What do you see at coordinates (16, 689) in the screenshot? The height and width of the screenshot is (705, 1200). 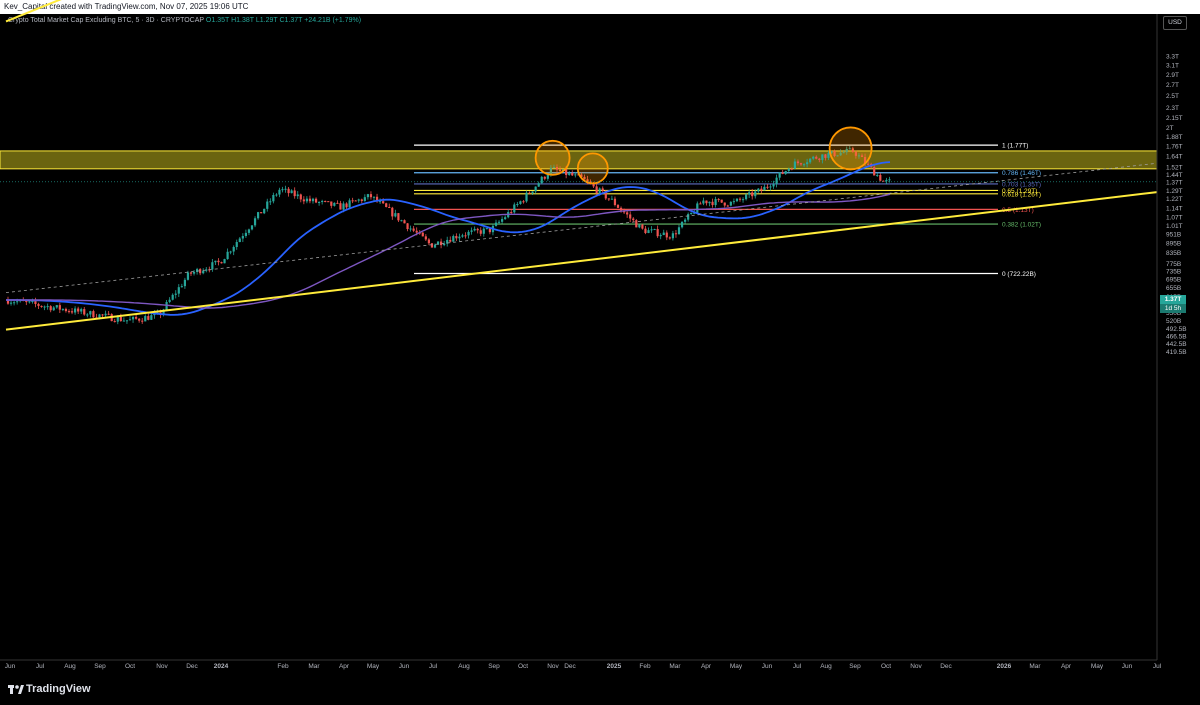 I see `tradingview-logo-icon` at bounding box center [16, 689].